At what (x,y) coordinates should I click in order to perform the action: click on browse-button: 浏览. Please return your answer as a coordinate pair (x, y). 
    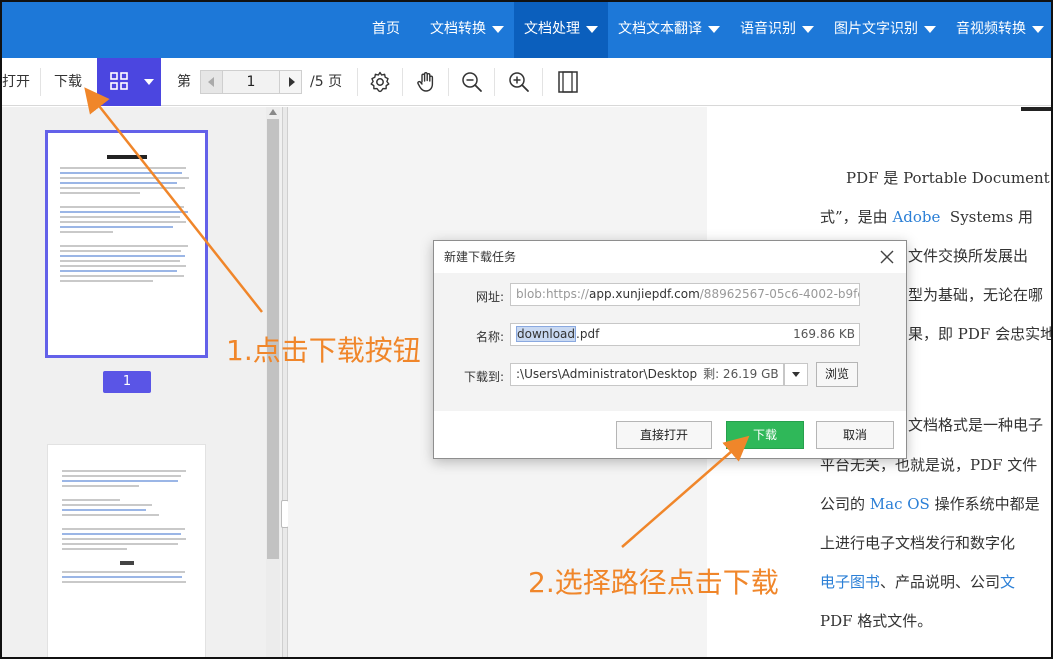
    Looking at the image, I should click on (837, 374).